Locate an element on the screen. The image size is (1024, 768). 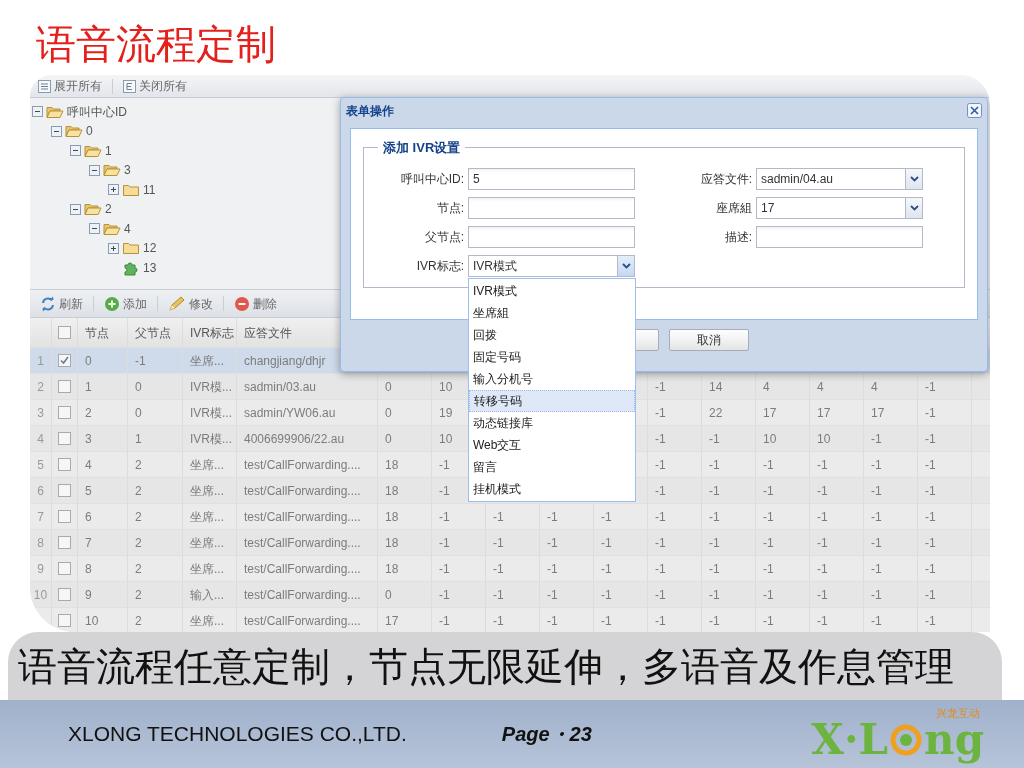
field-label: 节点: is located at coordinates (449, 208).